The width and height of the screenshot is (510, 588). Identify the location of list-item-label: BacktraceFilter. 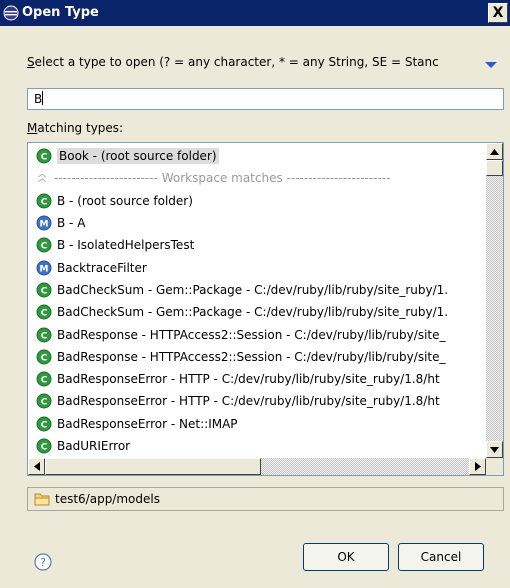
(102, 267).